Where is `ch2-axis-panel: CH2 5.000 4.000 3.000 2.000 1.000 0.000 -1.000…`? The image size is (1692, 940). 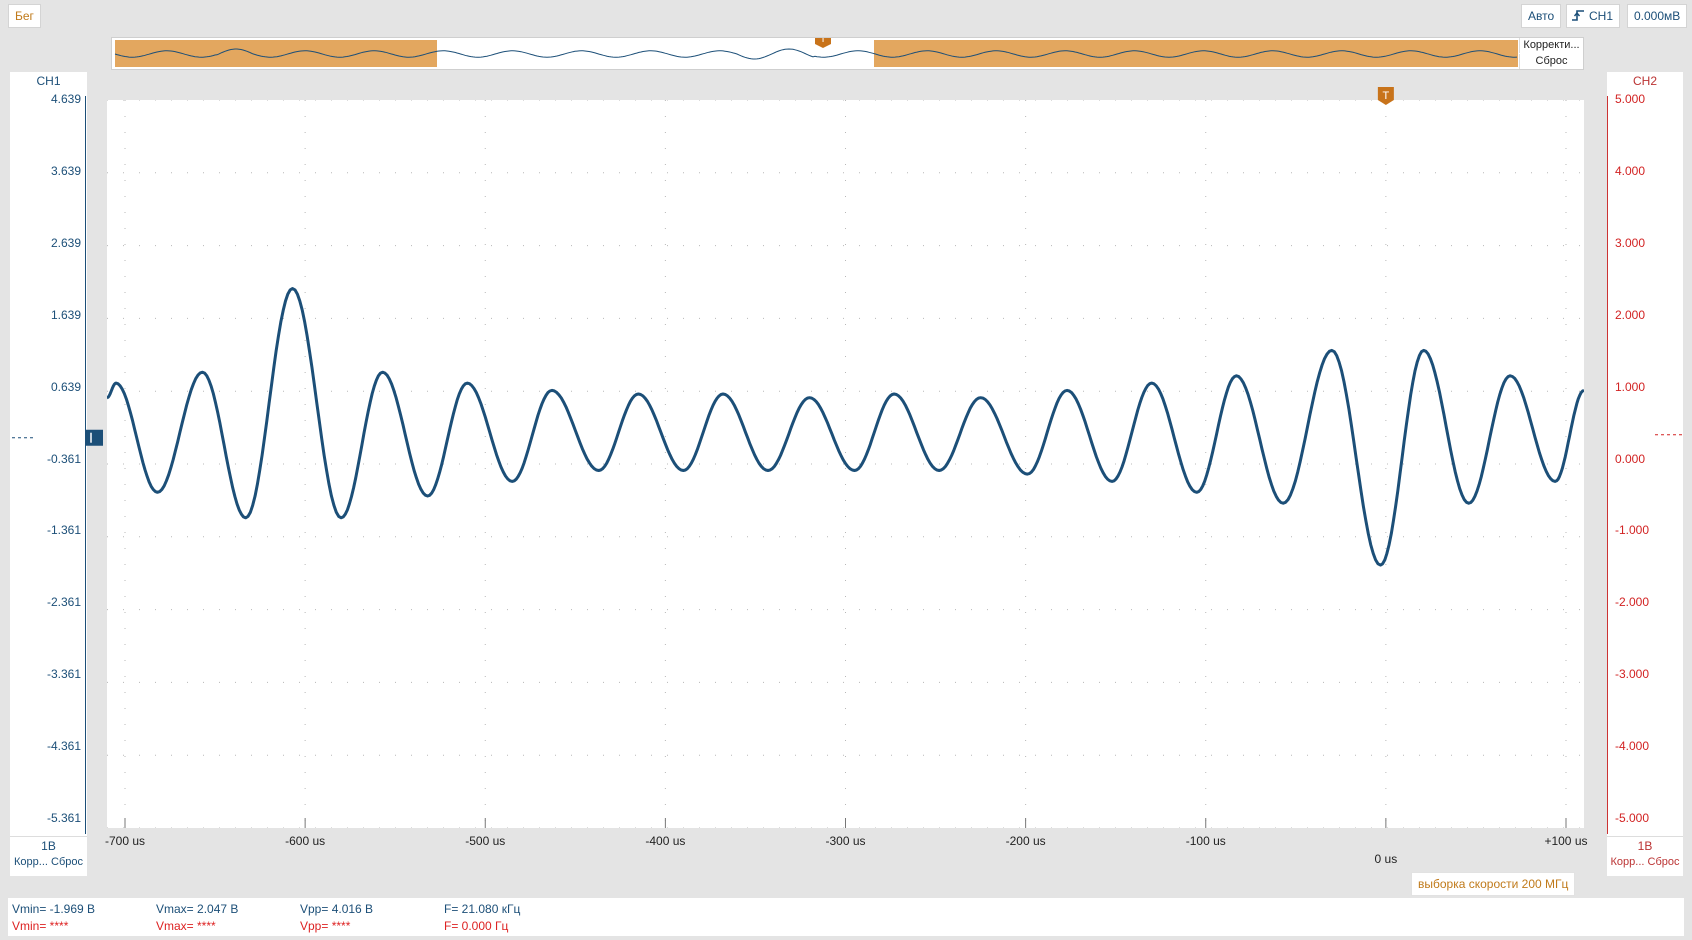 ch2-axis-panel: CH2 5.000 4.000 3.000 2.000 1.000 0.000 -1.000… is located at coordinates (1645, 474).